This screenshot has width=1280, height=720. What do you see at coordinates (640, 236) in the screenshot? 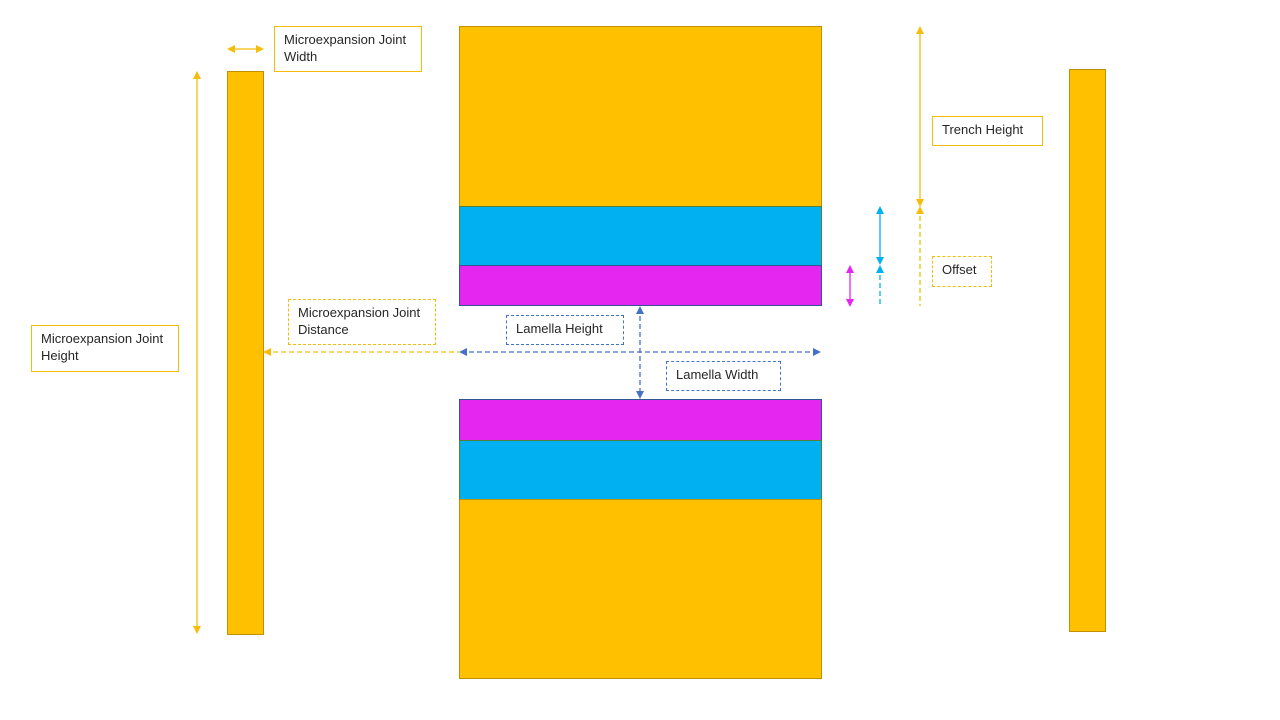
I see `top-cyan-layer` at bounding box center [640, 236].